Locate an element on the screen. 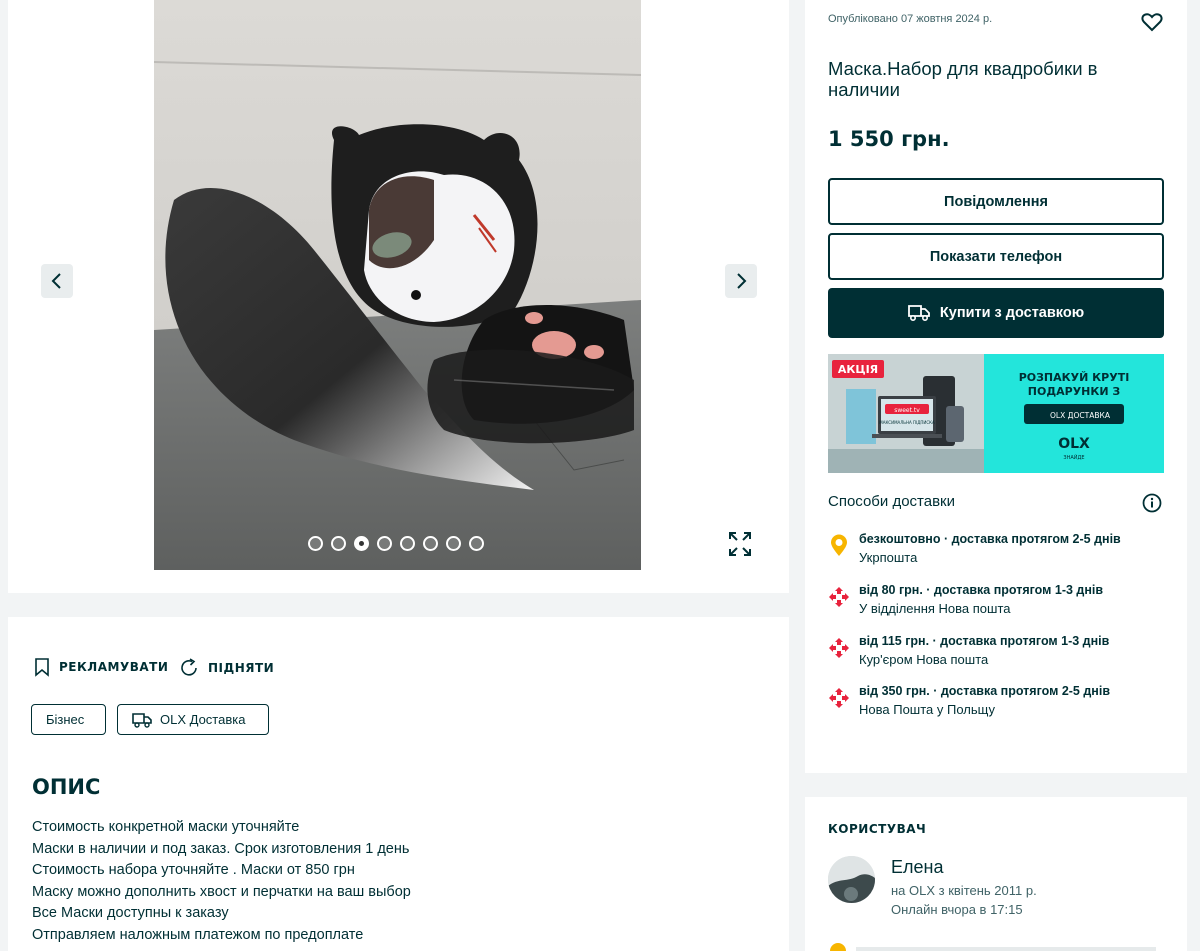 Image resolution: width=1200 pixels, height=951 pixels. banner-pill: OLX ДОСТАВКА is located at coordinates (1080, 415).